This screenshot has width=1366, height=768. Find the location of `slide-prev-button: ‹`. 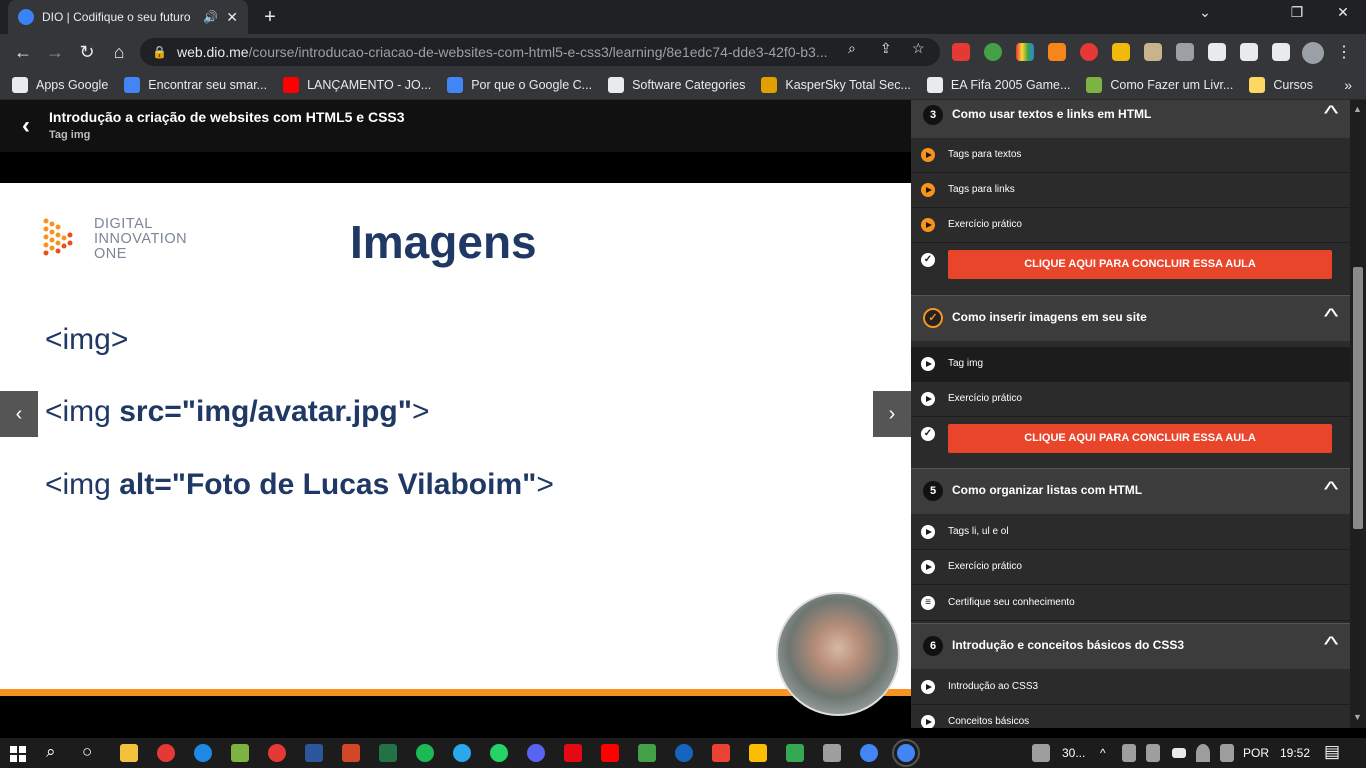

slide-prev-button: ‹ is located at coordinates (19, 414).